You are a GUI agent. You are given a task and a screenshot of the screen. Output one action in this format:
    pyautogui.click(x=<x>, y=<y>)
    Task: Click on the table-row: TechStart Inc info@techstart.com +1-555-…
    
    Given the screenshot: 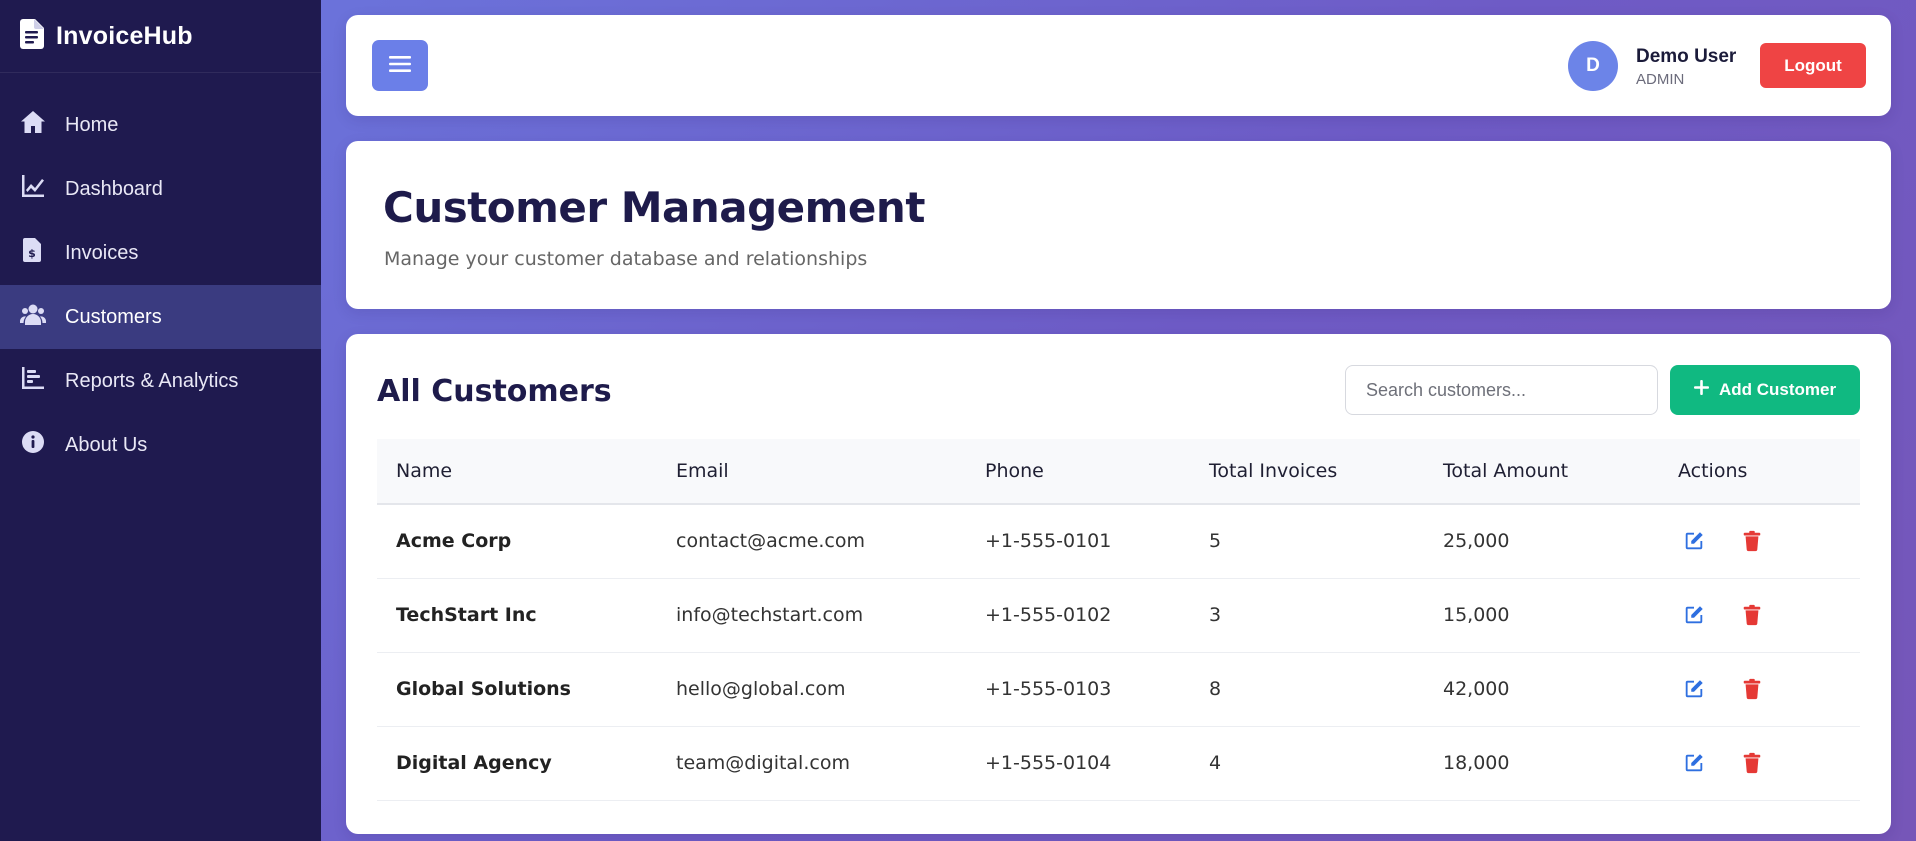 What is the action you would take?
    pyautogui.click(x=1118, y=615)
    